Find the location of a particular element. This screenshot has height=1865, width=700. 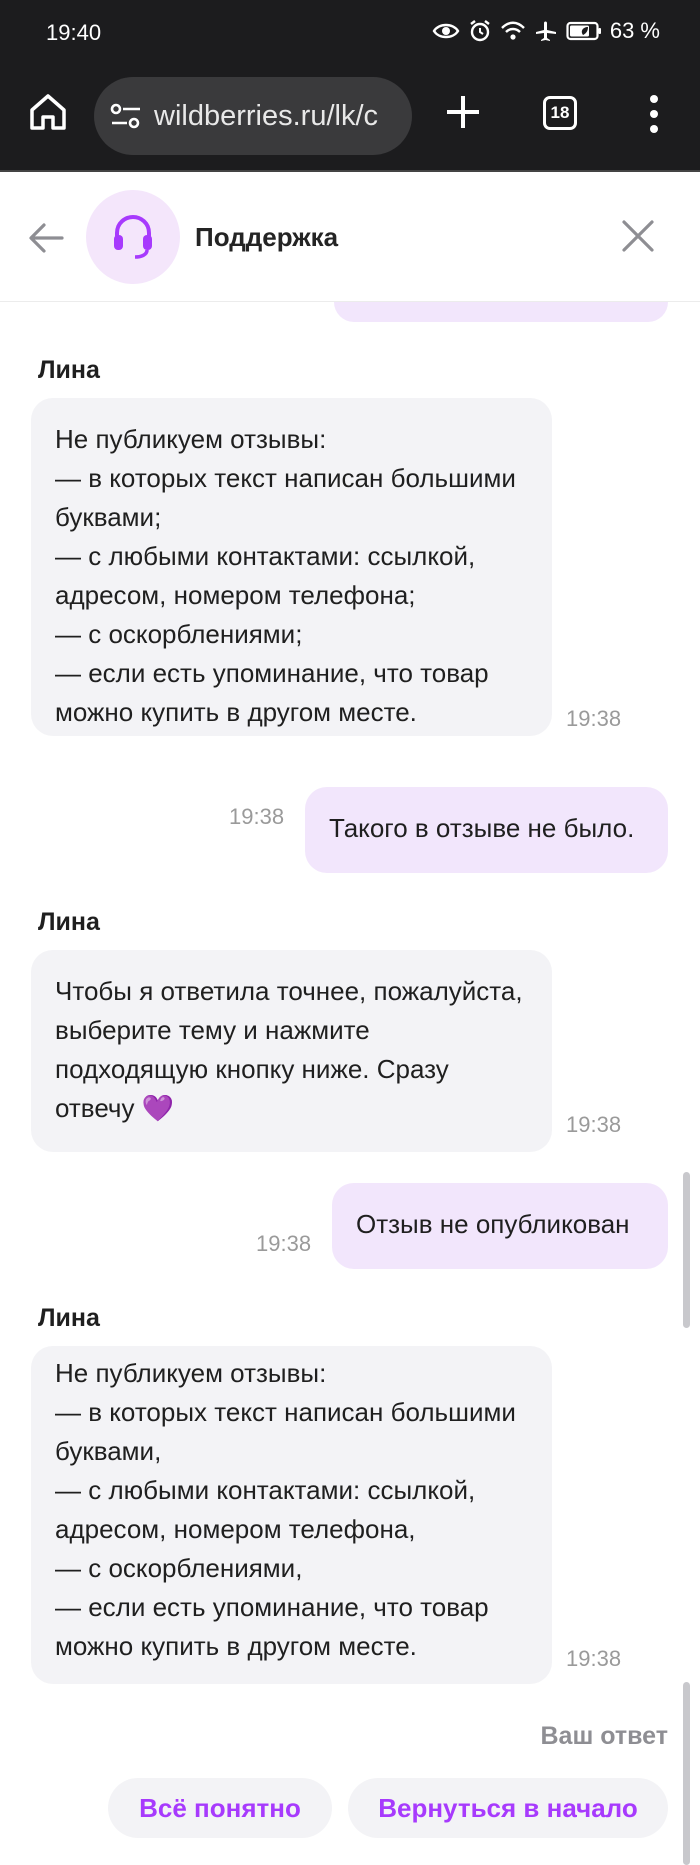

status-time: 19:40 is located at coordinates (74, 32).